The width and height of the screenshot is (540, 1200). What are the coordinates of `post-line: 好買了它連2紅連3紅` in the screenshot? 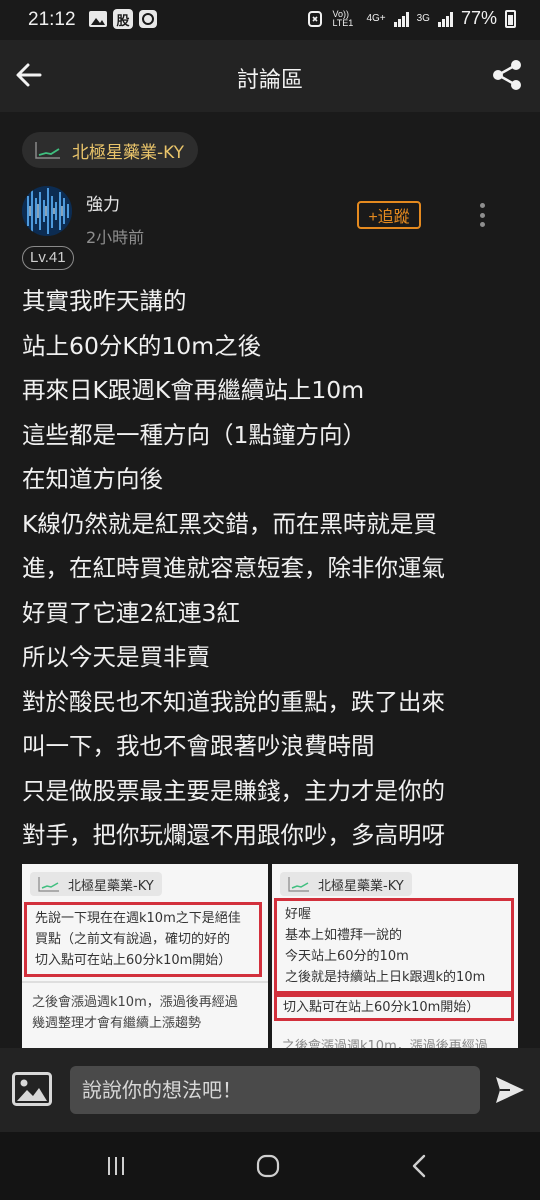 It's located at (131, 612).